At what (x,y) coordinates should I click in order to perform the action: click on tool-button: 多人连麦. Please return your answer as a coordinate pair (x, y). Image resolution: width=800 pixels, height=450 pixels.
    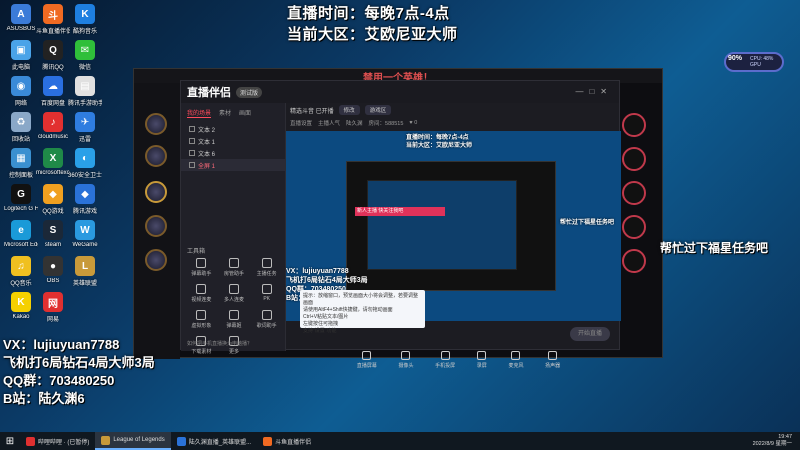
    Looking at the image, I should click on (234, 293).